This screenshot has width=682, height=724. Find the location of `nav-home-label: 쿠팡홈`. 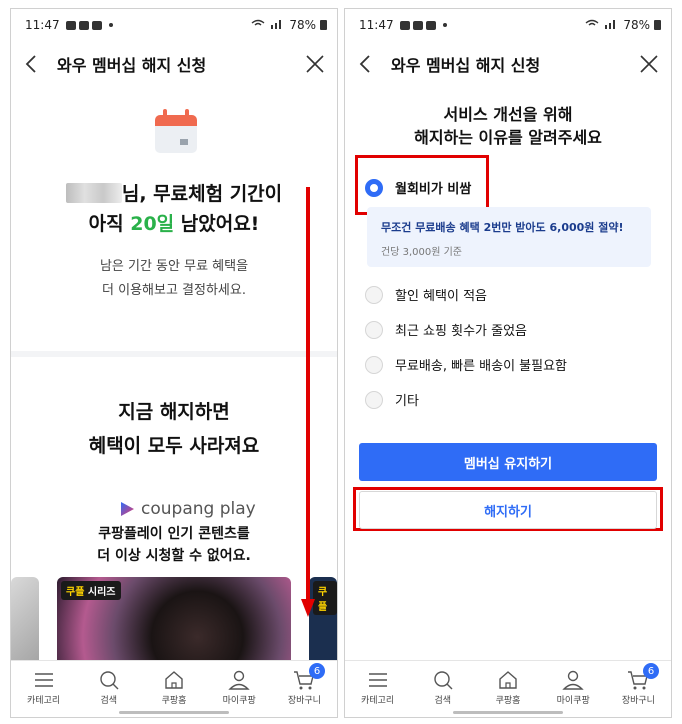

nav-home-label: 쿠팡홈 is located at coordinates (174, 701).